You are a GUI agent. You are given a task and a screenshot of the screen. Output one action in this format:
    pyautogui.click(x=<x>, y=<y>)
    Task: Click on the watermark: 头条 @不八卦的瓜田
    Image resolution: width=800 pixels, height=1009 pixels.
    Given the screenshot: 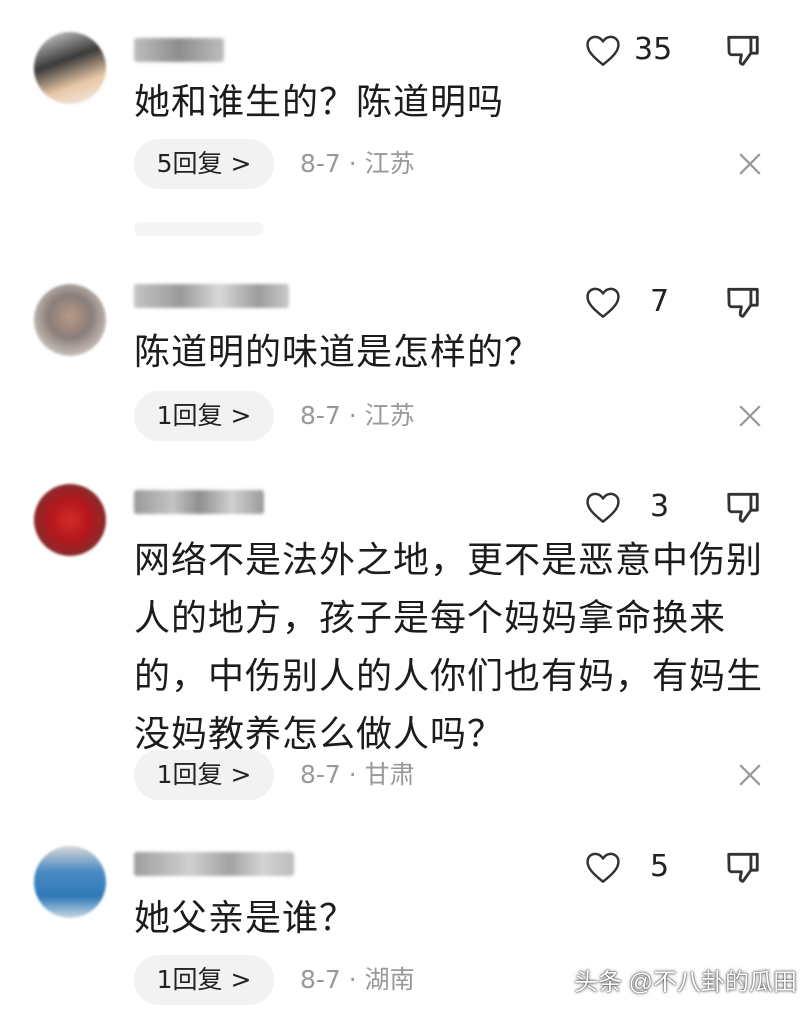 What is the action you would take?
    pyautogui.click(x=686, y=982)
    